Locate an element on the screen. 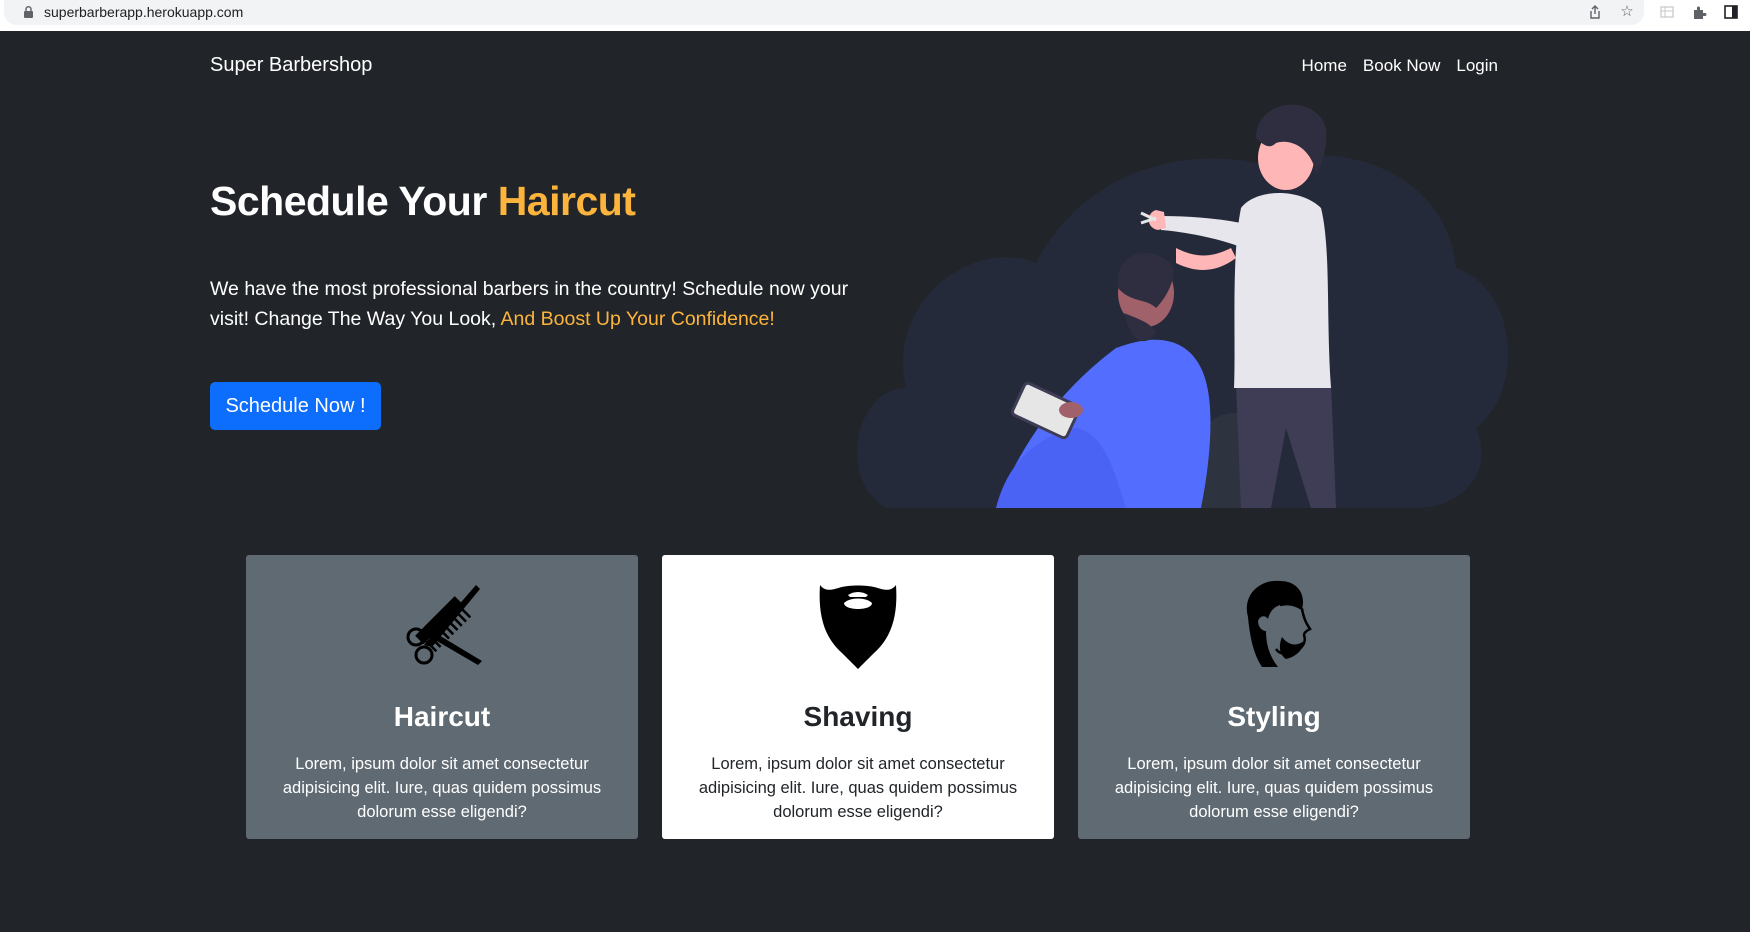 Image resolution: width=1750 pixels, height=932 pixels. browser-toolbar: superbarberapp.herokuapp.com ☆ is located at coordinates (875, 15).